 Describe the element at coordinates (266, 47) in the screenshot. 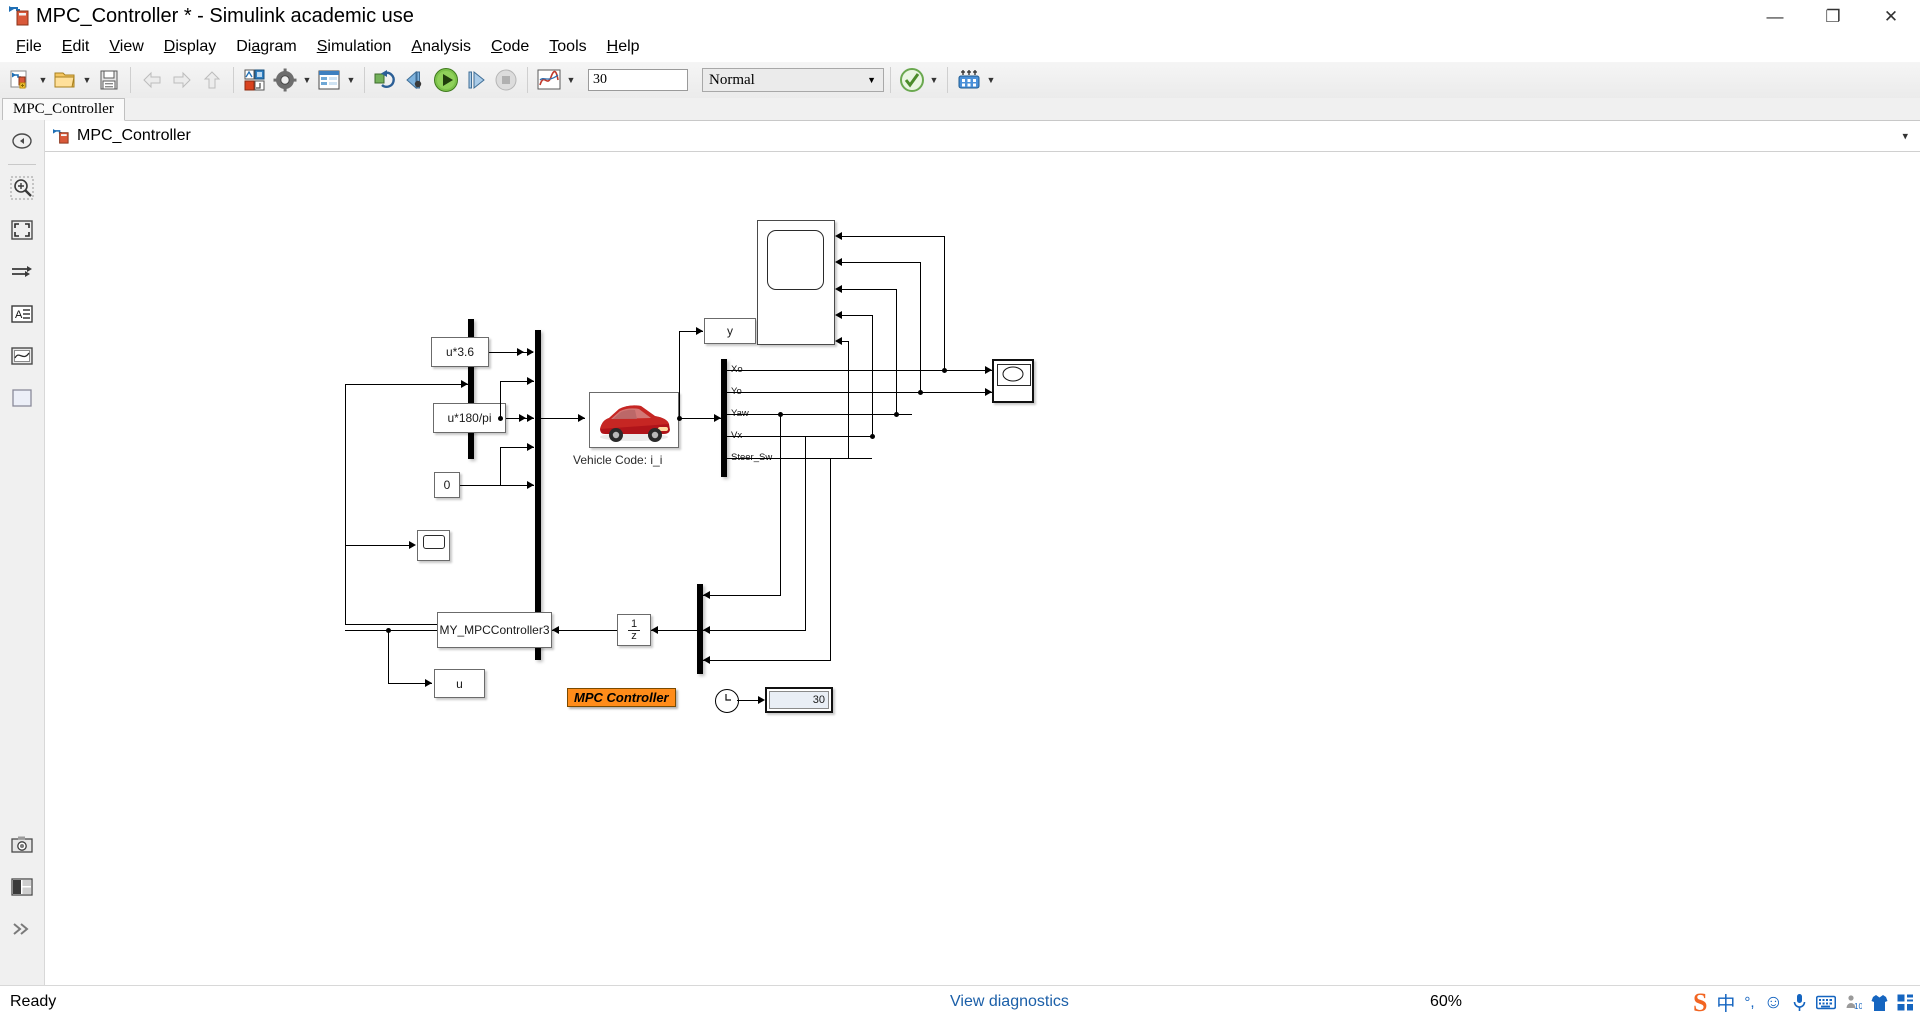

I see `menu-diagram: Diagram` at that location.